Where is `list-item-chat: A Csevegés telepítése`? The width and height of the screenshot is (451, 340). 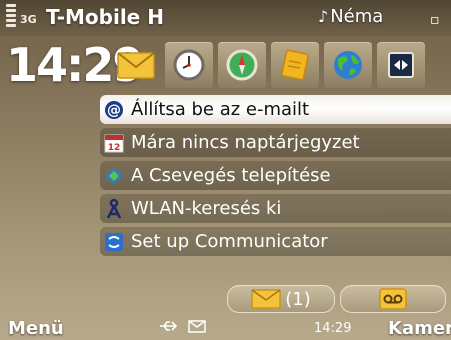 list-item-chat: A Csevegés telepítése is located at coordinates (275, 175).